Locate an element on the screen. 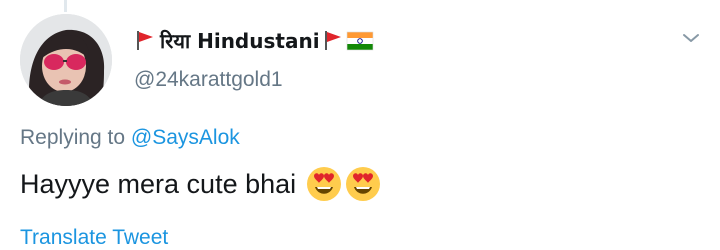 Image resolution: width=720 pixels, height=250 pixels. replying-to-mention: @SaysAlok is located at coordinates (185, 137).